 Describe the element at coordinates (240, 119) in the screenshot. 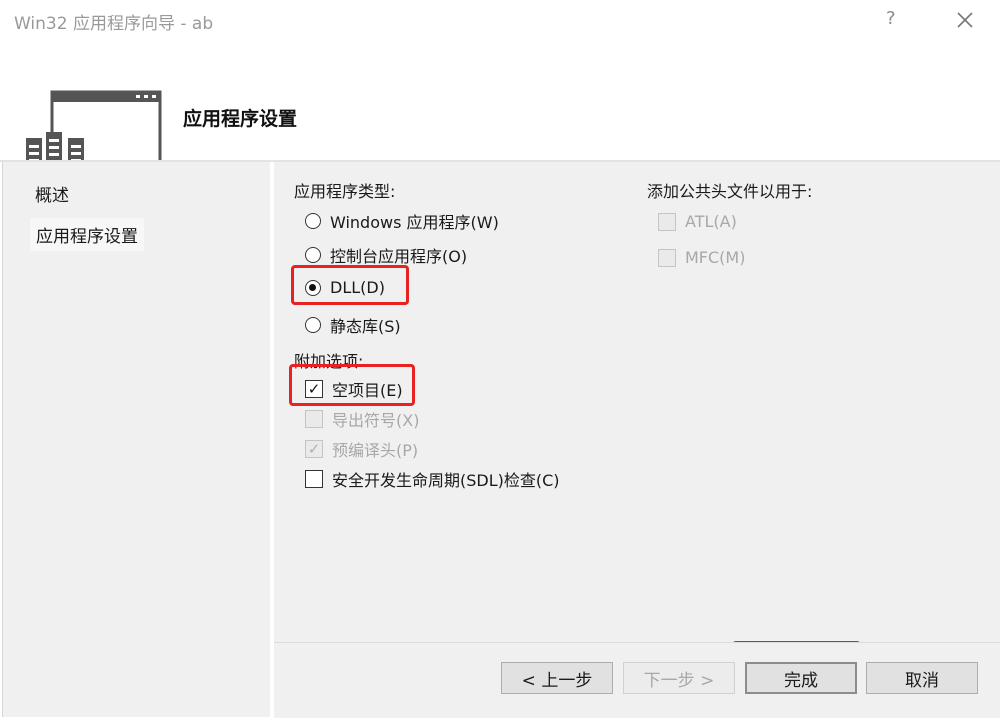

I see `page-title: 应用程序设置` at that location.